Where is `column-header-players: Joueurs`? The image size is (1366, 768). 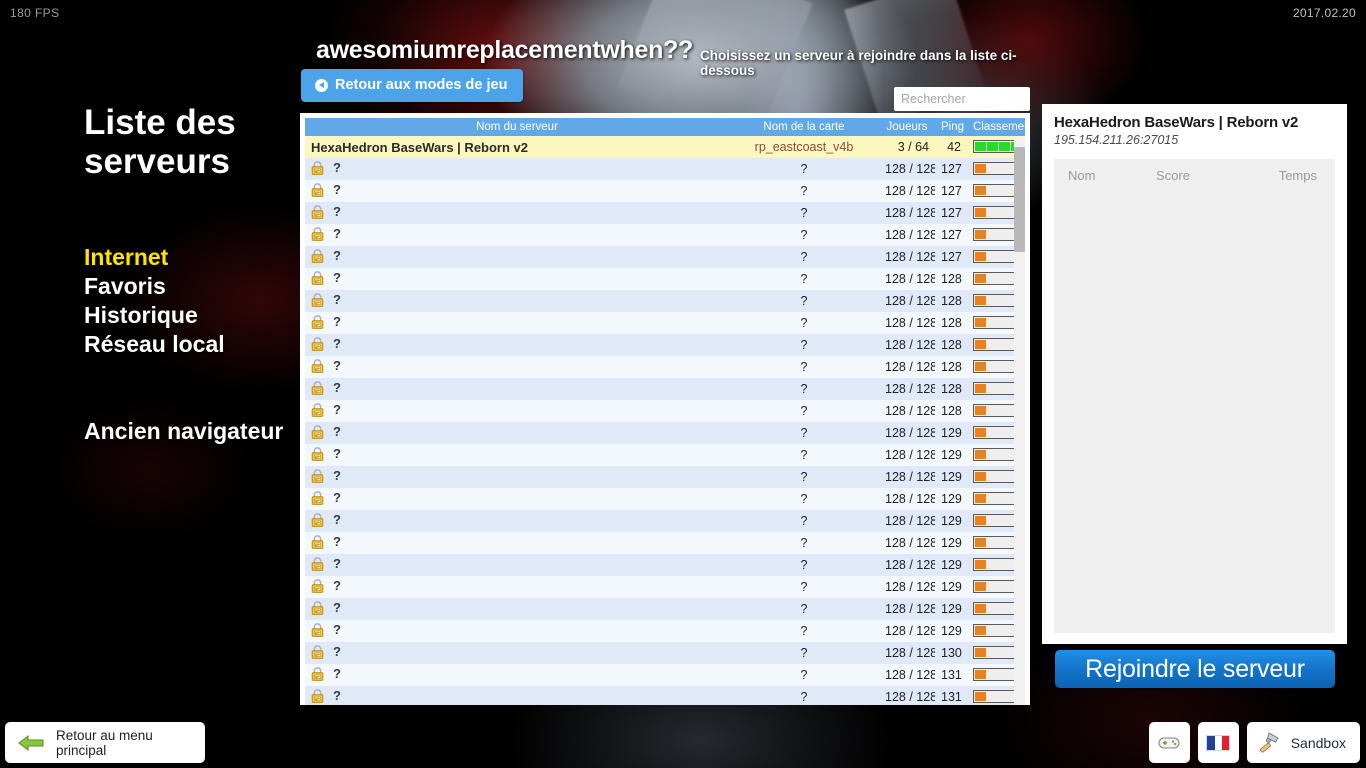
column-header-players: Joueurs is located at coordinates (907, 127).